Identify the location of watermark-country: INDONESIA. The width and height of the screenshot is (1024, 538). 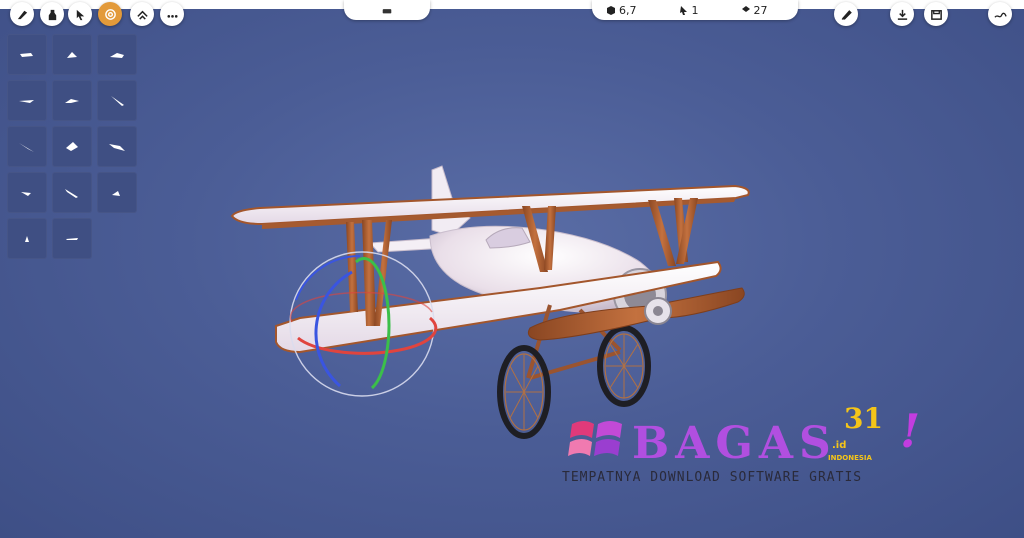
(850, 458).